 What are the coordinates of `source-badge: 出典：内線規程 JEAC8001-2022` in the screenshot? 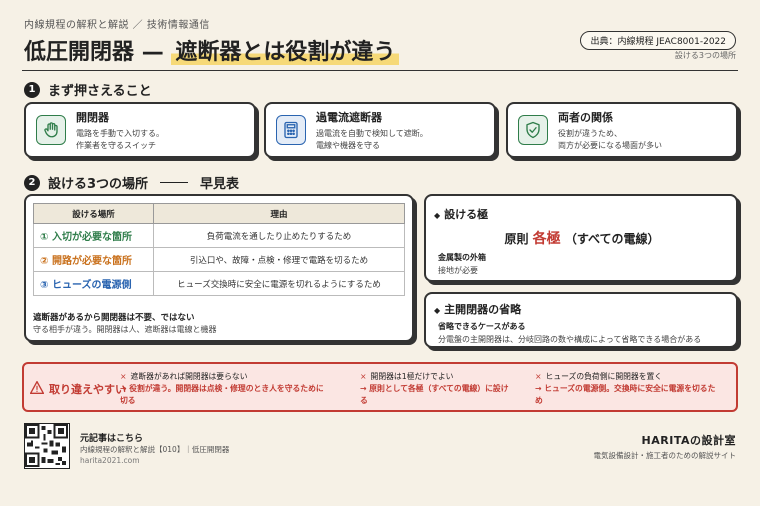 It's located at (658, 40).